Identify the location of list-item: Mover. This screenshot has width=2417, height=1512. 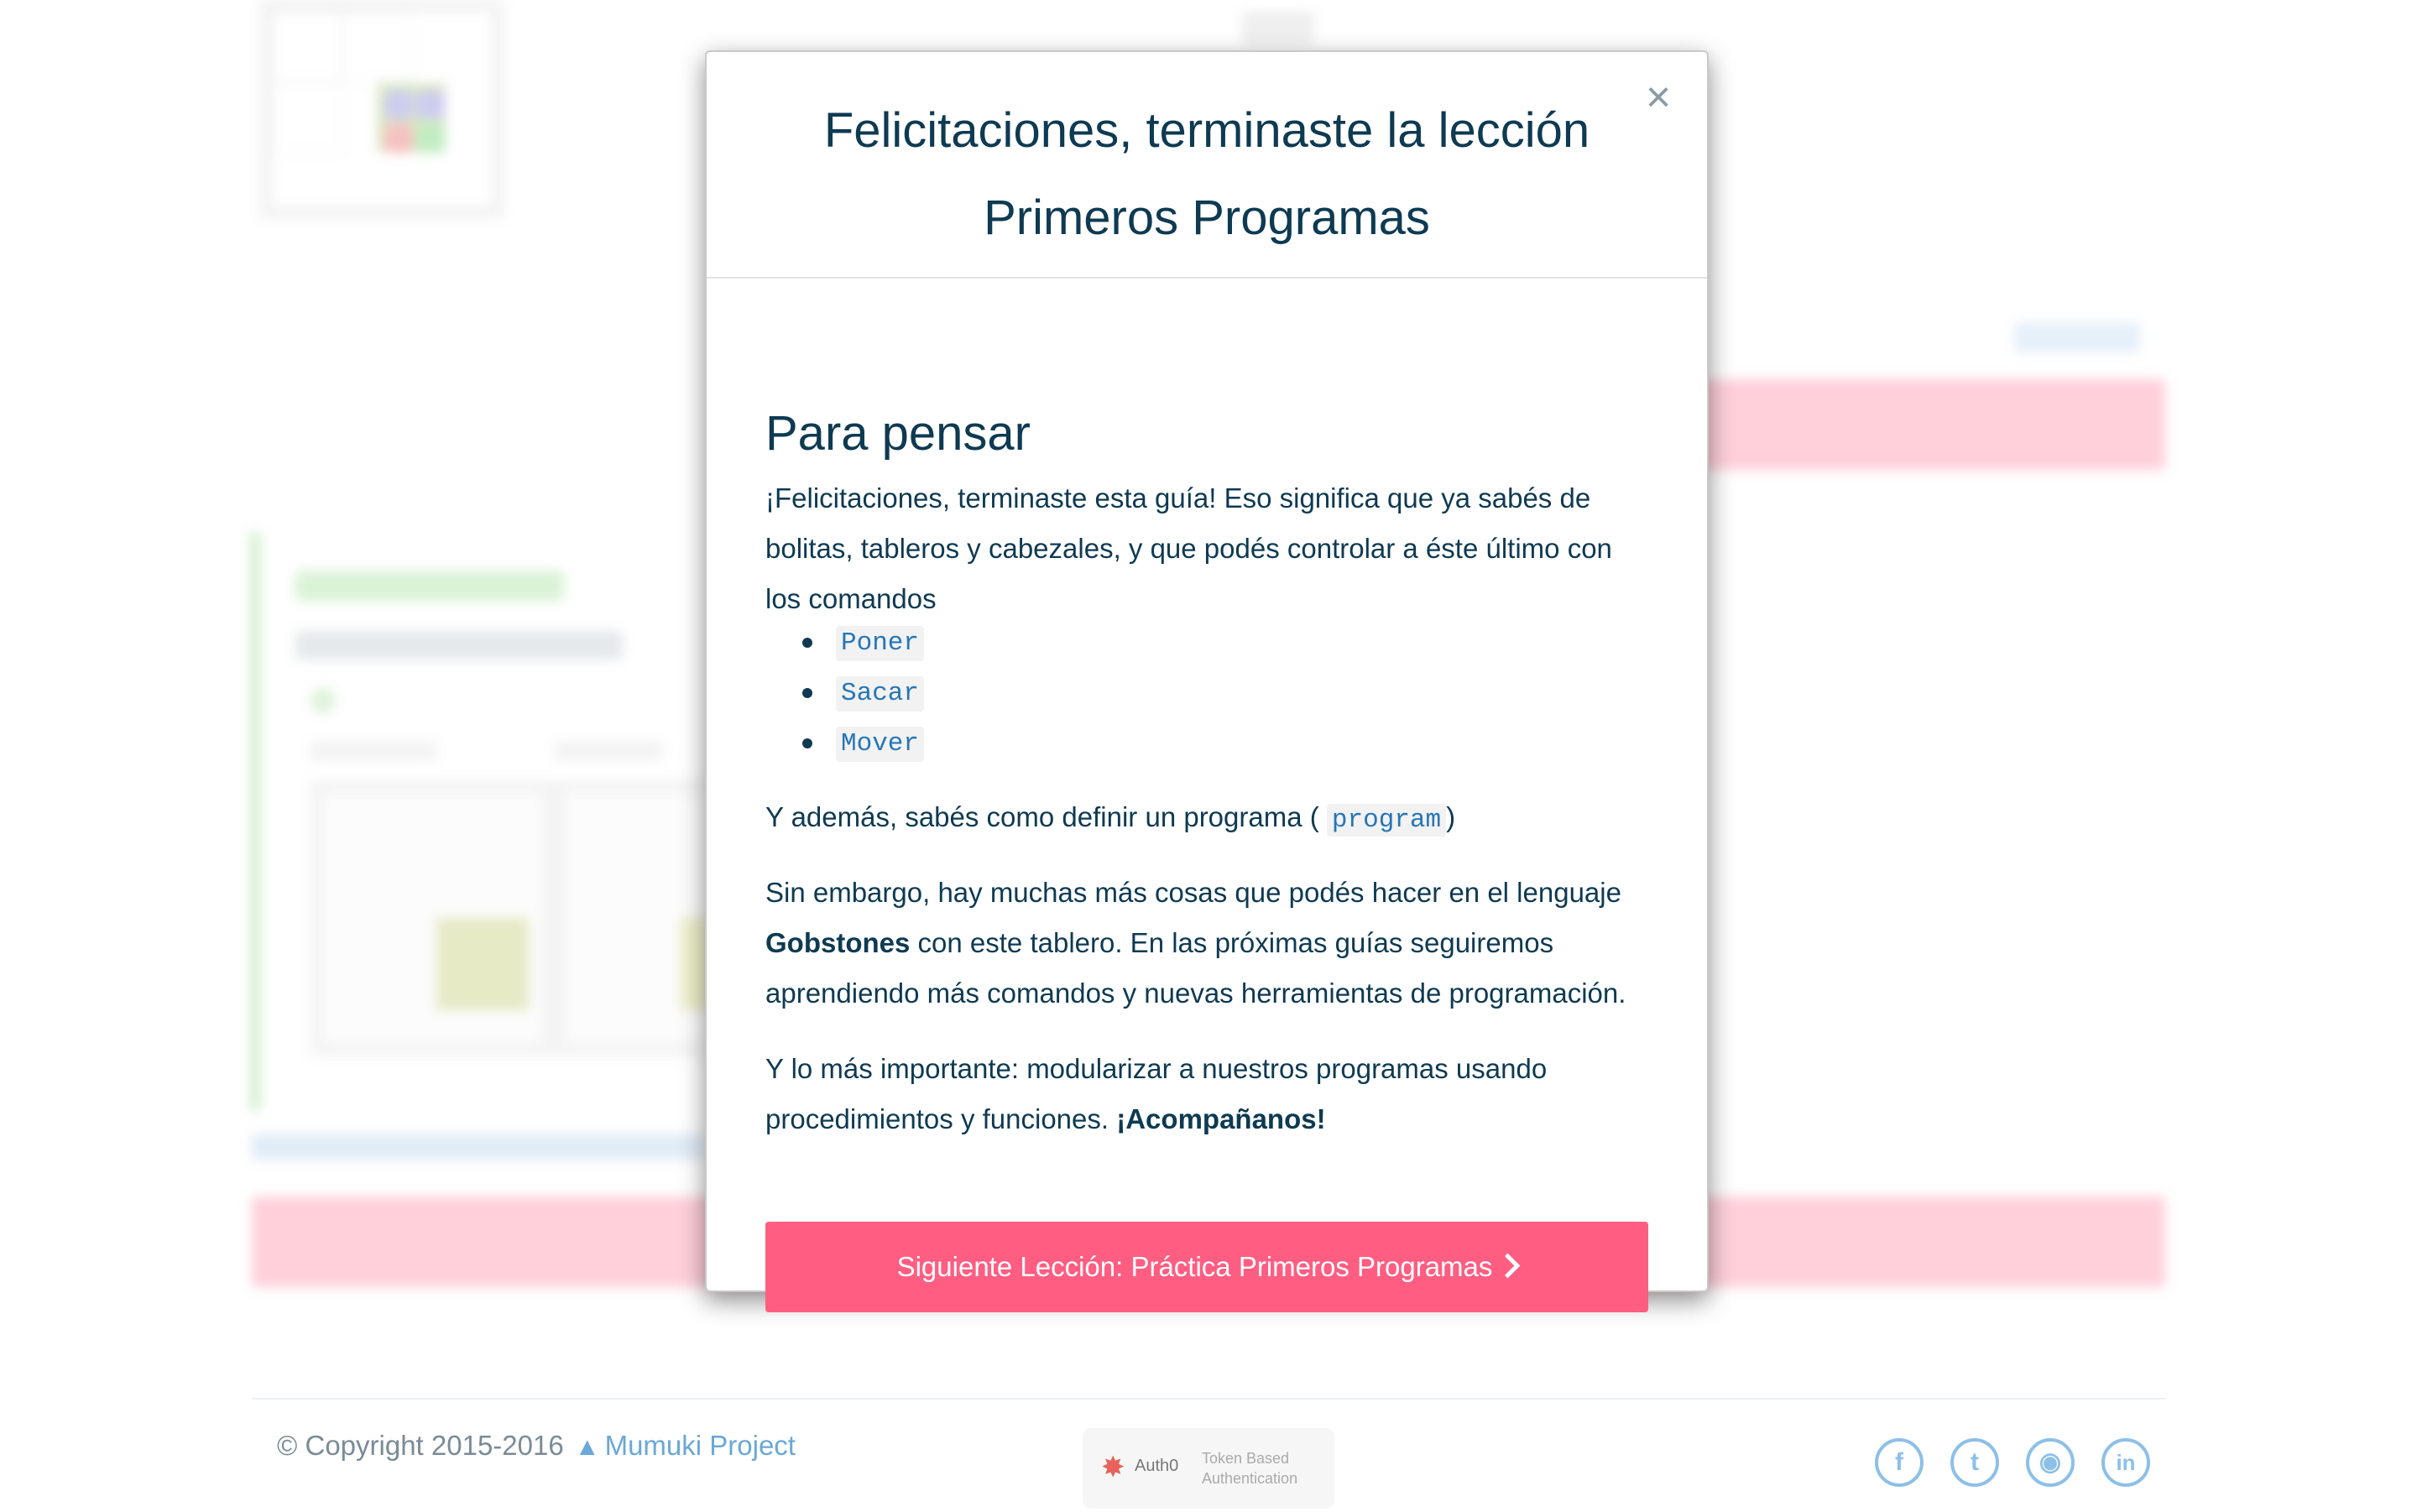
(845, 744).